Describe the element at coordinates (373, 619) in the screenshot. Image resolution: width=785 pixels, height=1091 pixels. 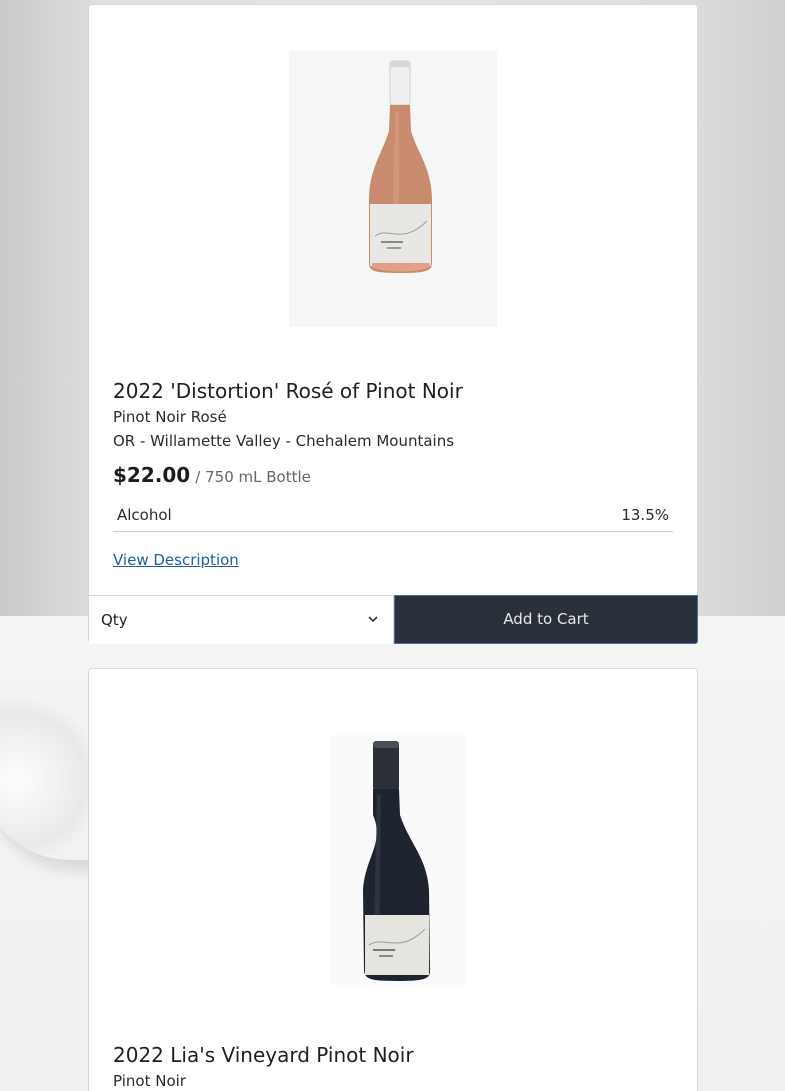
I see `chevron-down-icon` at that location.